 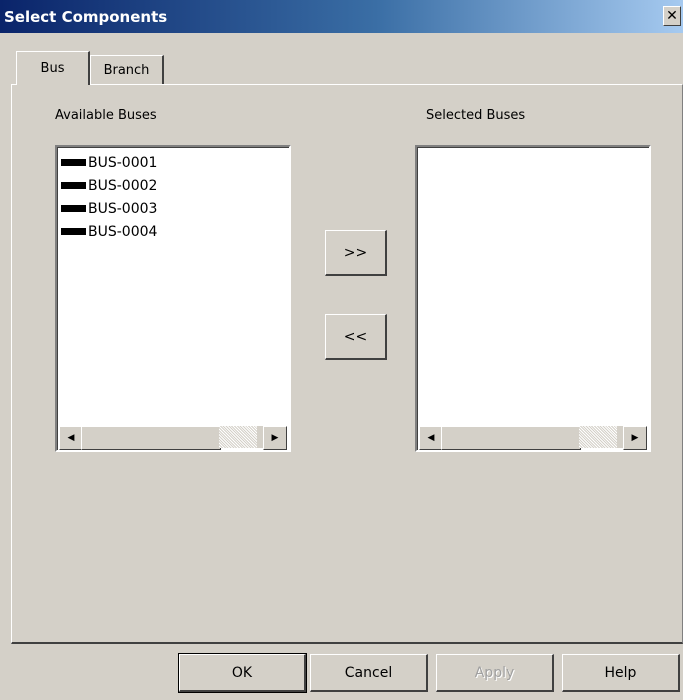 I want to click on add-selected-button: >>, so click(x=356, y=253).